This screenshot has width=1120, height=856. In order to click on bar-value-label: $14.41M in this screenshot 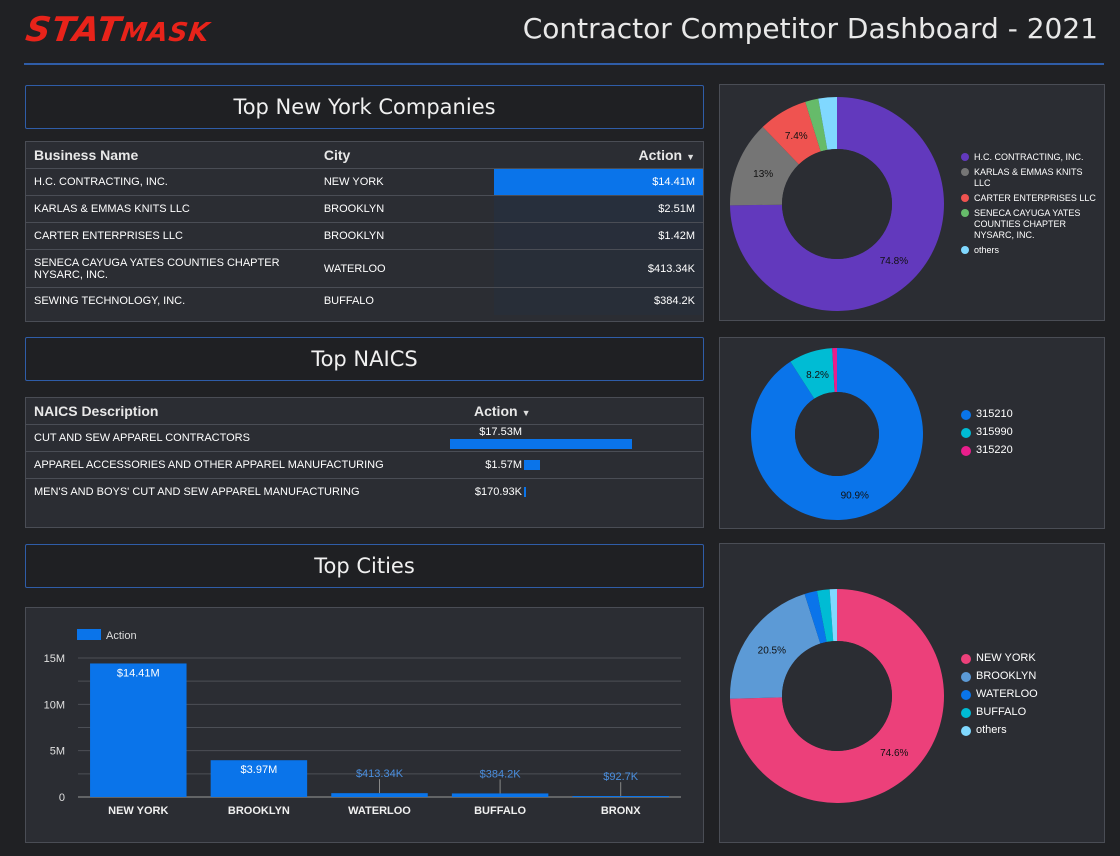, I will do `click(138, 673)`.